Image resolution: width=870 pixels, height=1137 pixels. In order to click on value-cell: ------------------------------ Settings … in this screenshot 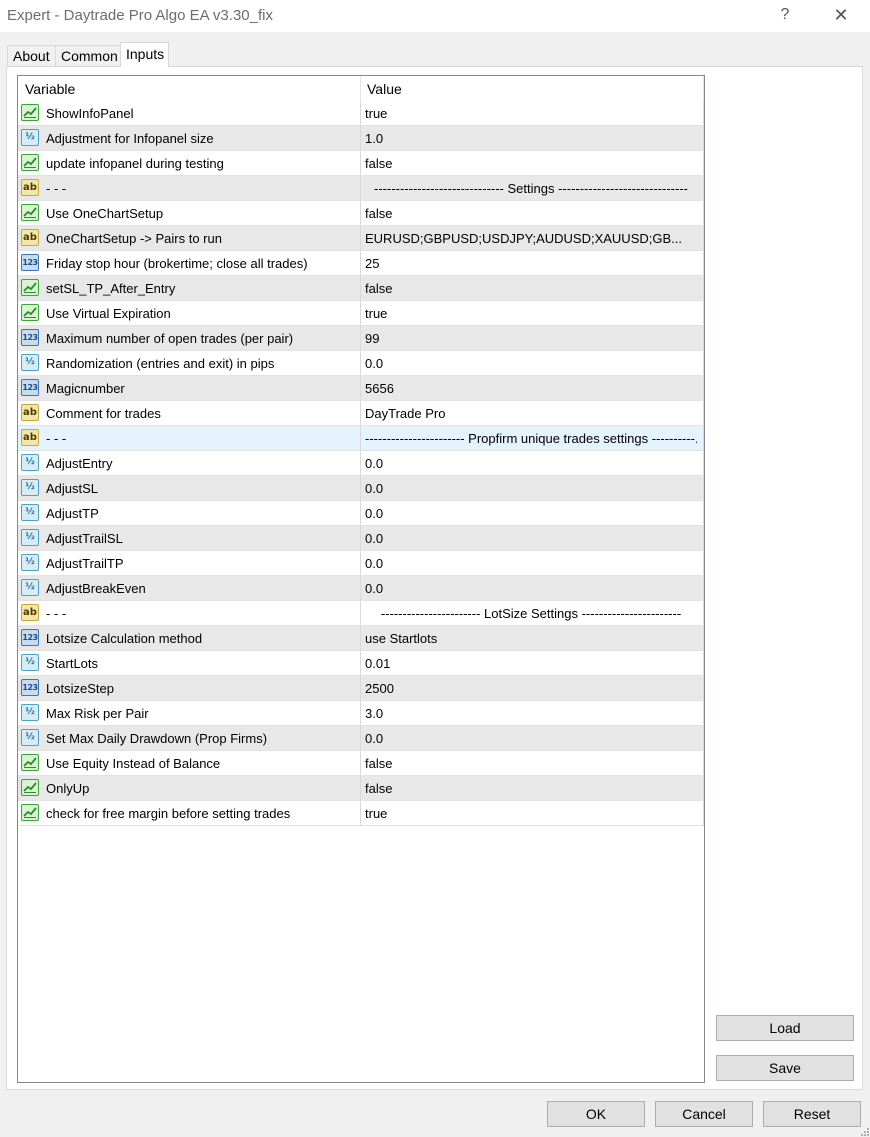, I will do `click(531, 188)`.